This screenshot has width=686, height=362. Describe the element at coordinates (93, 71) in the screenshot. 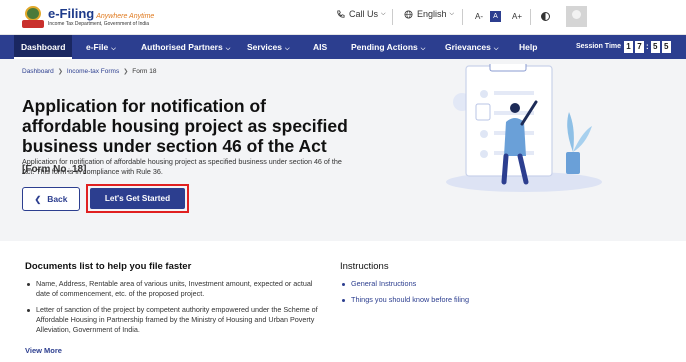

I see `breadcrumb-income-tax-forms: Income-tax Forms` at that location.